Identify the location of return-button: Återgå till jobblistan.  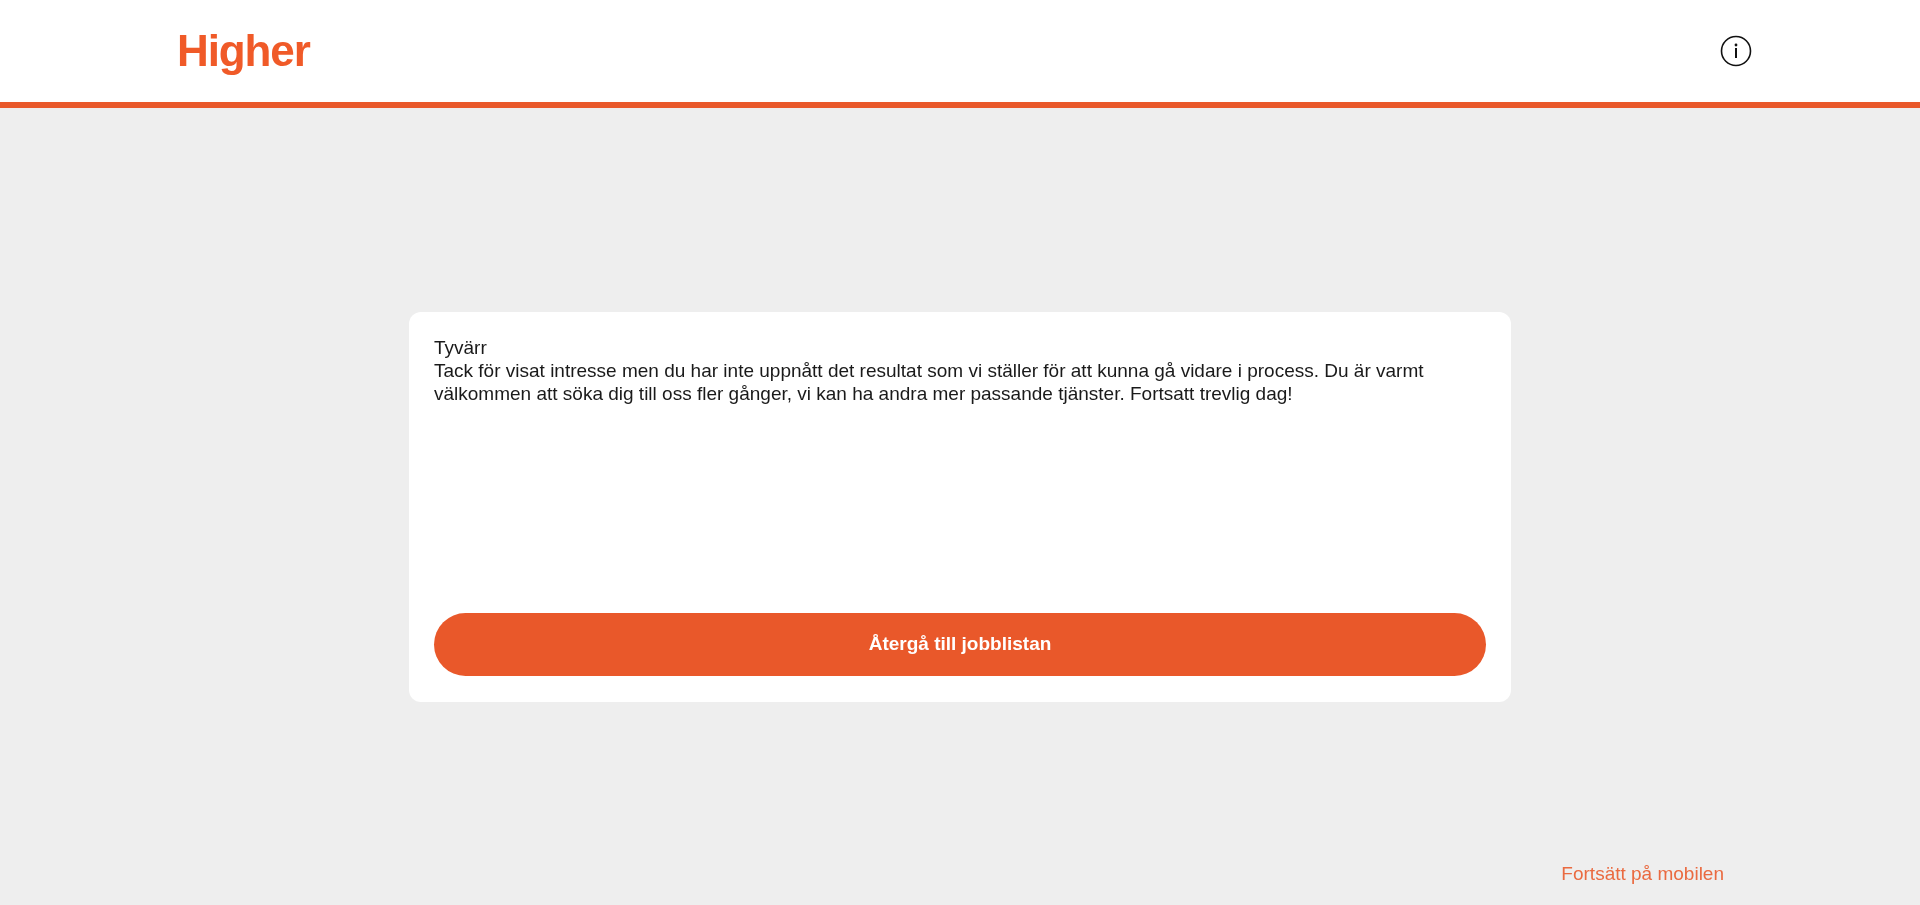
(960, 644).